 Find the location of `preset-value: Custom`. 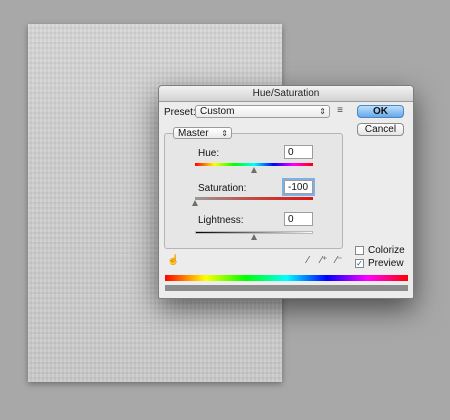

preset-value: Custom is located at coordinates (217, 111).